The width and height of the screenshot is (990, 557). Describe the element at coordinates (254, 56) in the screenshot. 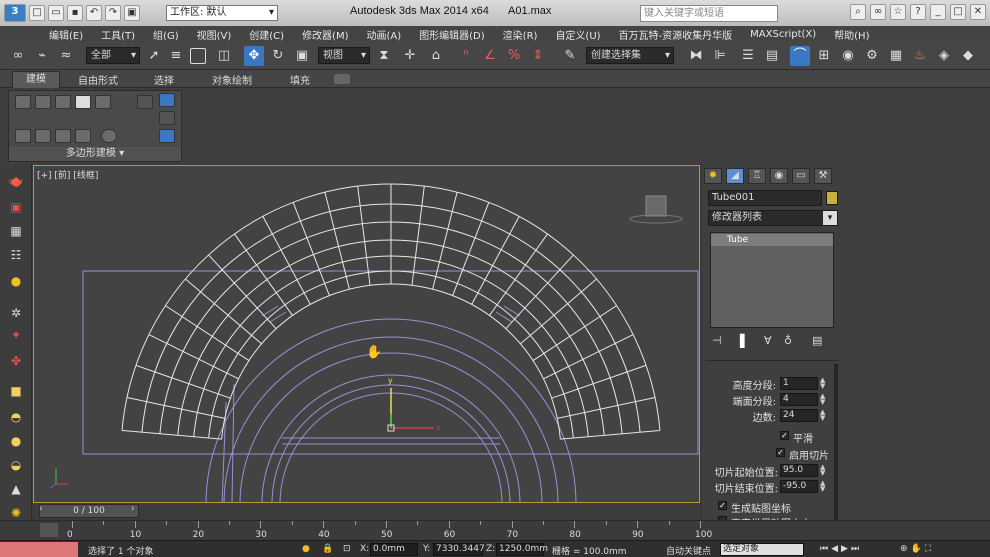

I see `move-icon: ✥` at that location.